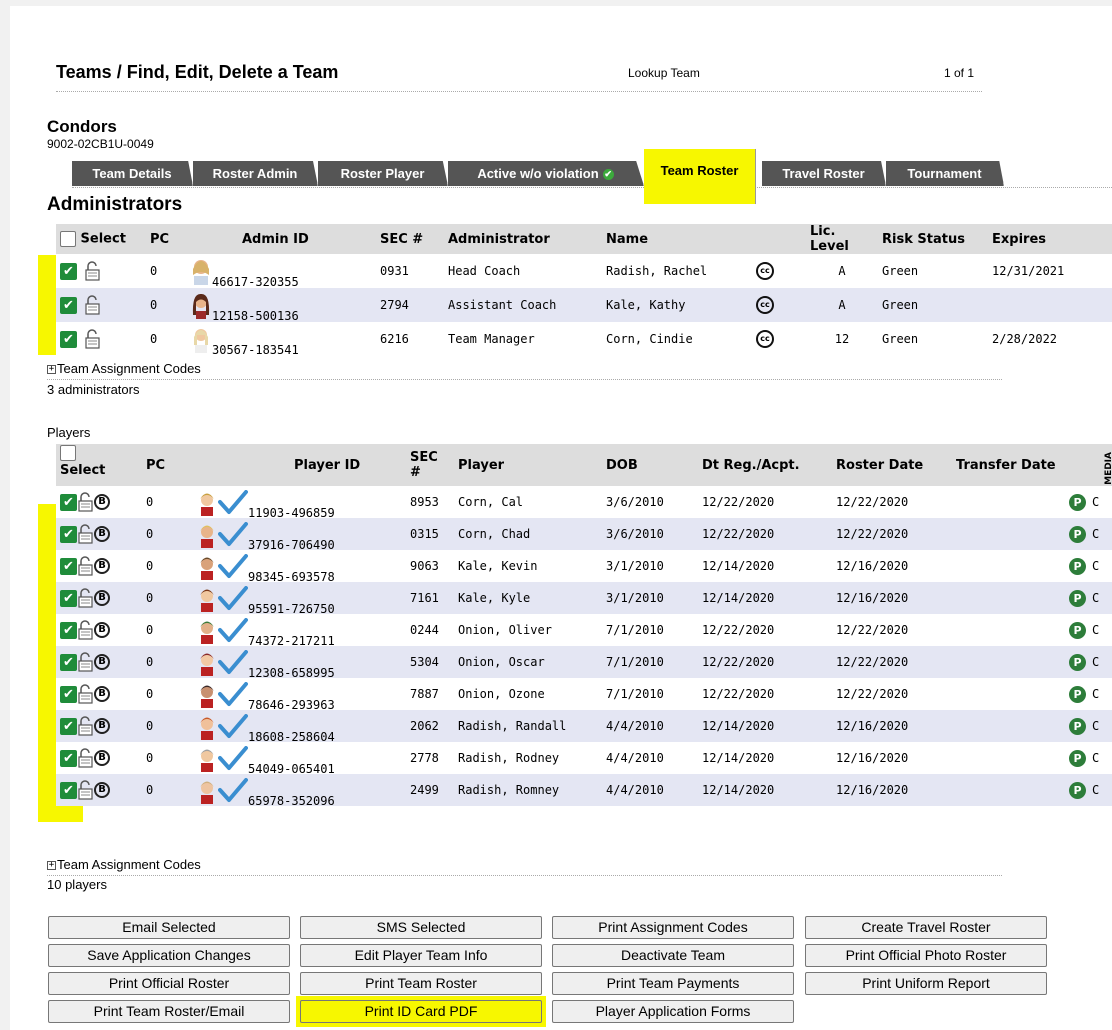  What do you see at coordinates (673, 983) in the screenshot?
I see `print-team-payments-button: Print Team Payments` at bounding box center [673, 983].